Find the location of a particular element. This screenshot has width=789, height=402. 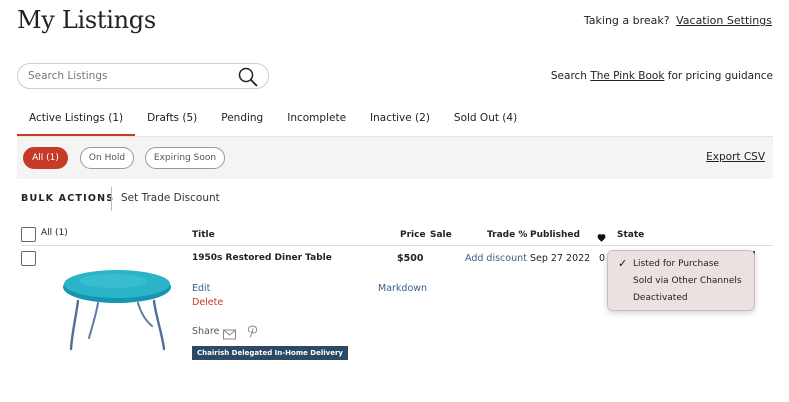

search-icon is located at coordinates (248, 77).